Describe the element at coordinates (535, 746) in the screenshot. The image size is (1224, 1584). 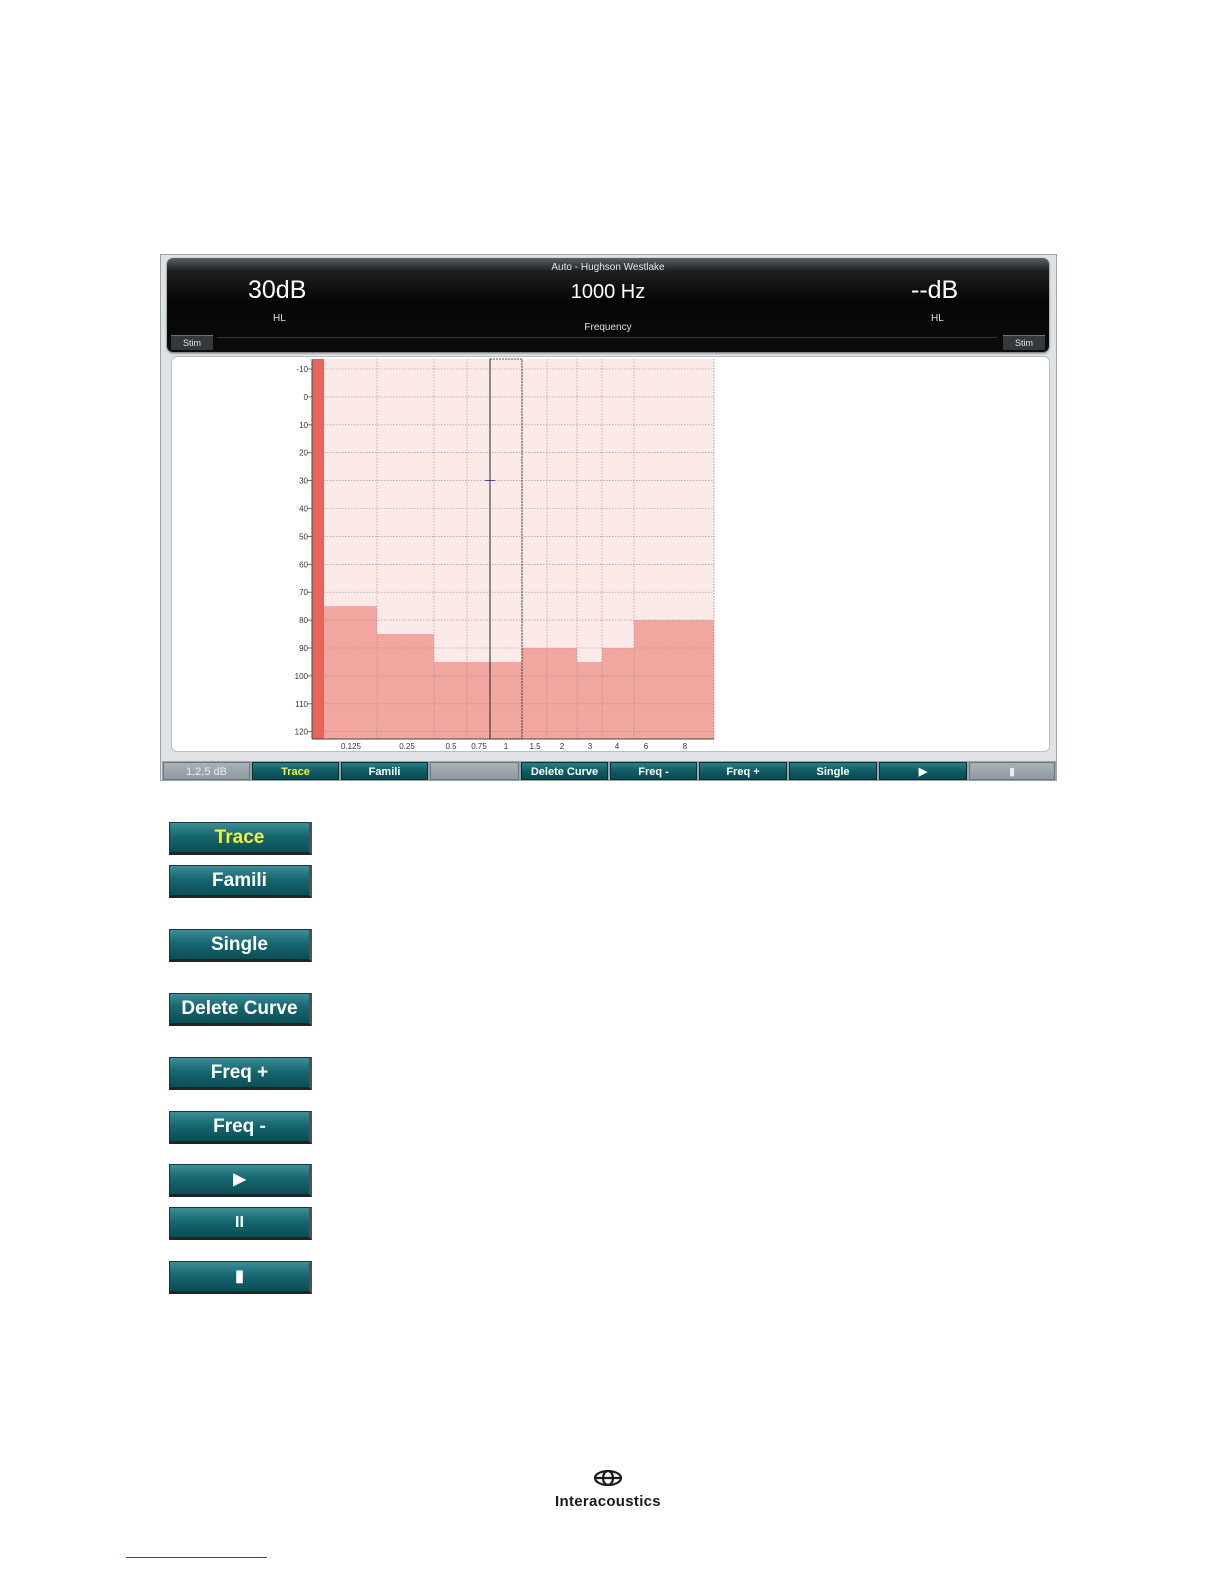
I see `x-tick-label: 1.5` at that location.